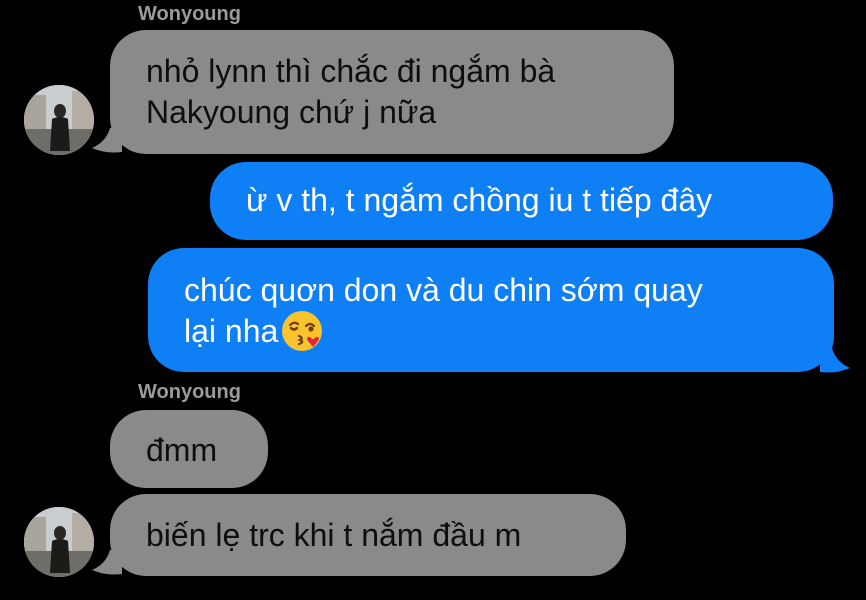 The image size is (866, 600). I want to click on message-text: nhỏ lynn thì chắc đi ngắm bà, so click(351, 71).